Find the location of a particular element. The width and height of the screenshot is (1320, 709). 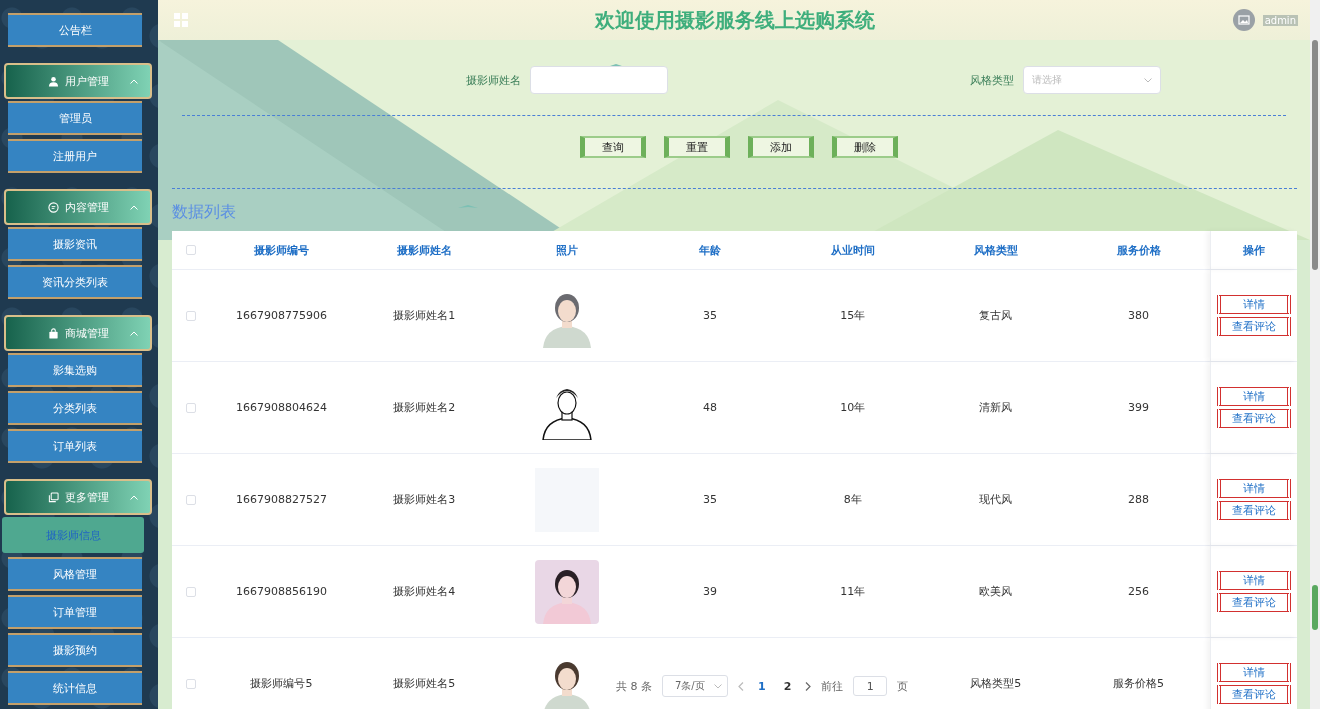

menu-item: 摄影师信息 is located at coordinates (73, 535).